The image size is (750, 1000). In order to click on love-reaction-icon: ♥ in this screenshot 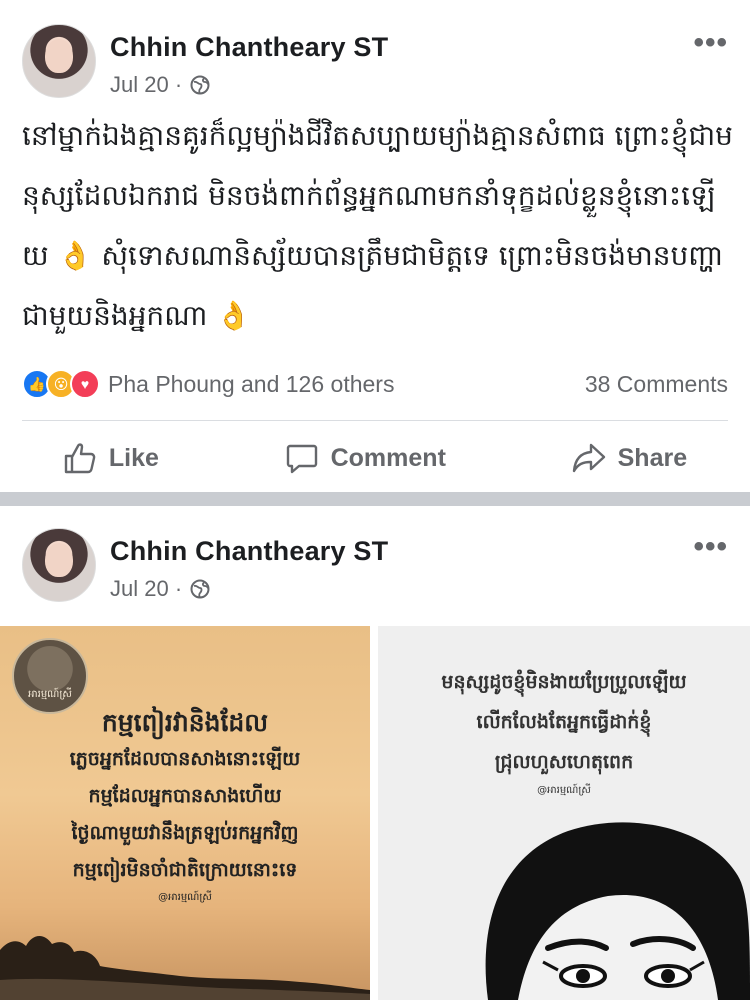, I will do `click(85, 384)`.